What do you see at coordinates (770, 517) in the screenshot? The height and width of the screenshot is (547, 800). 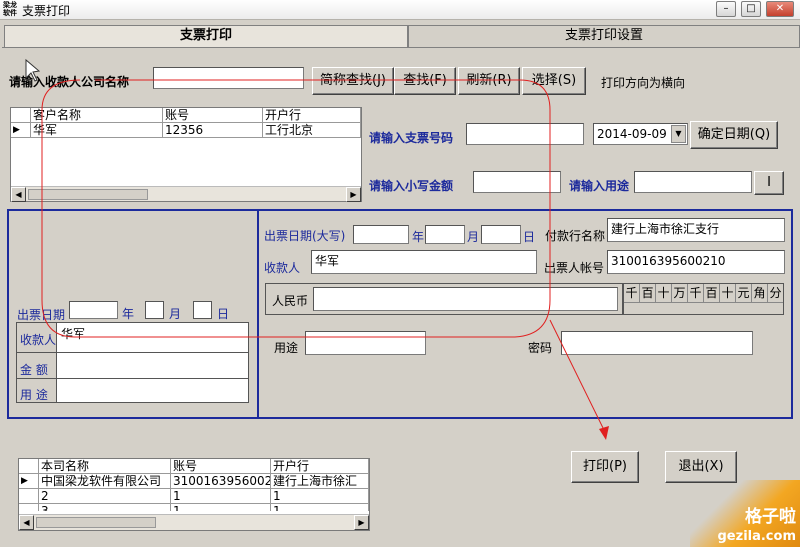 I see `watermark-brand: 格子啦` at bounding box center [770, 517].